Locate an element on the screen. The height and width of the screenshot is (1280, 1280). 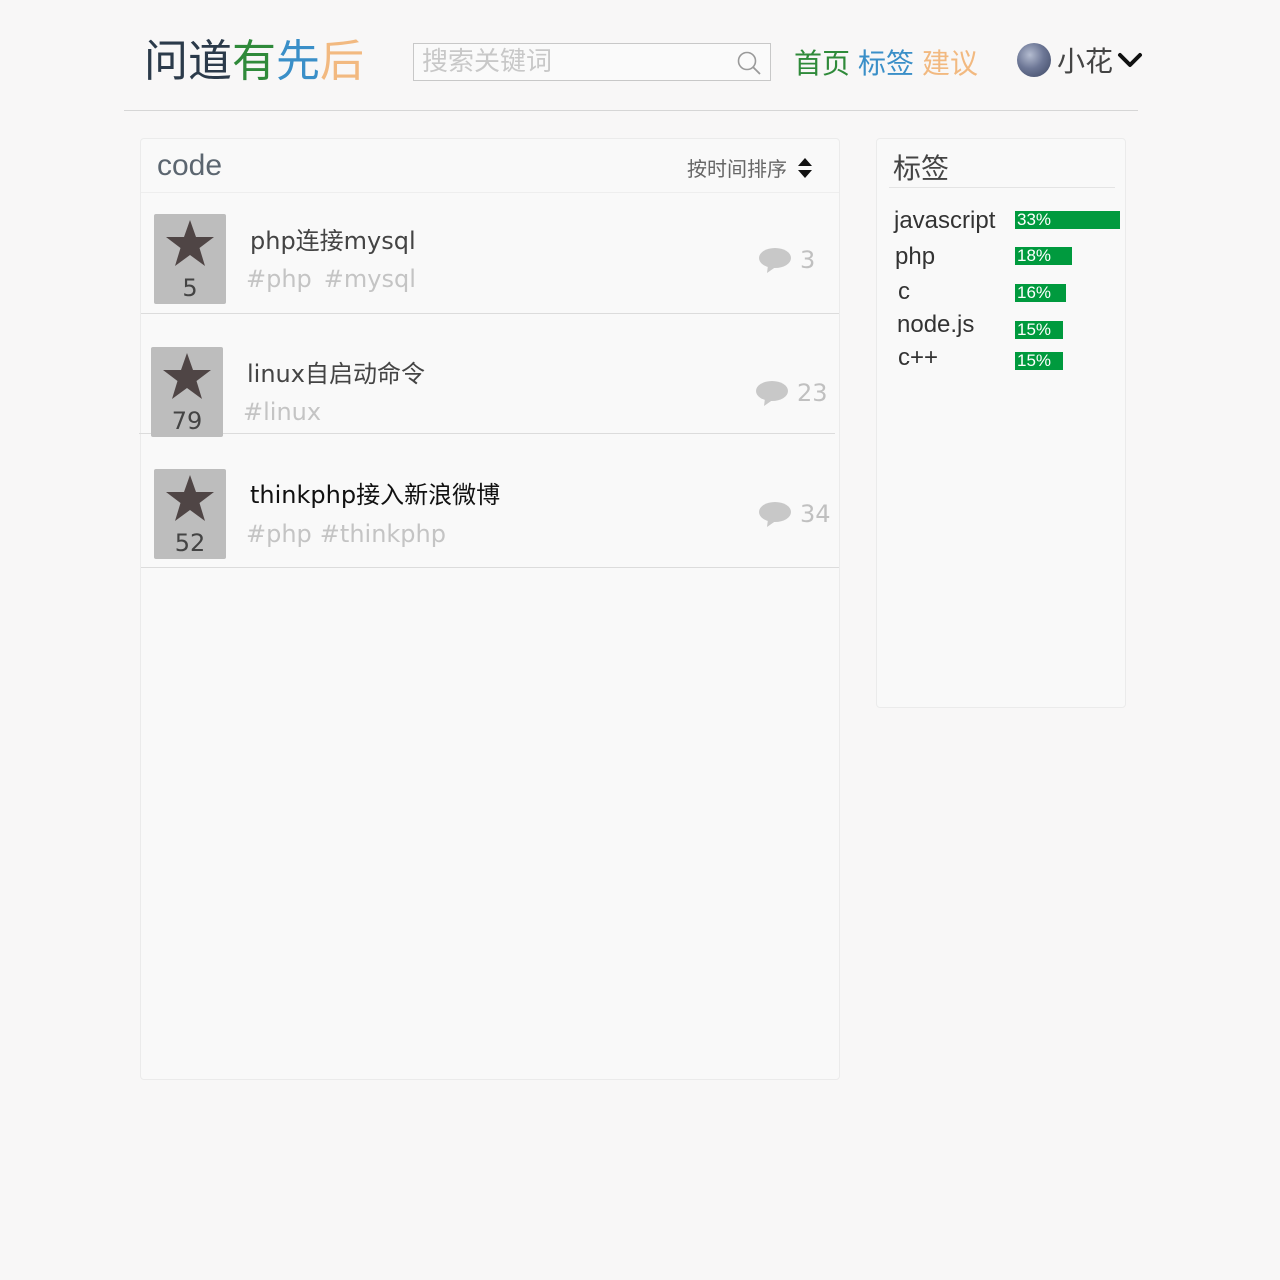
site-logo: 问道有先后 is located at coordinates (254, 62).